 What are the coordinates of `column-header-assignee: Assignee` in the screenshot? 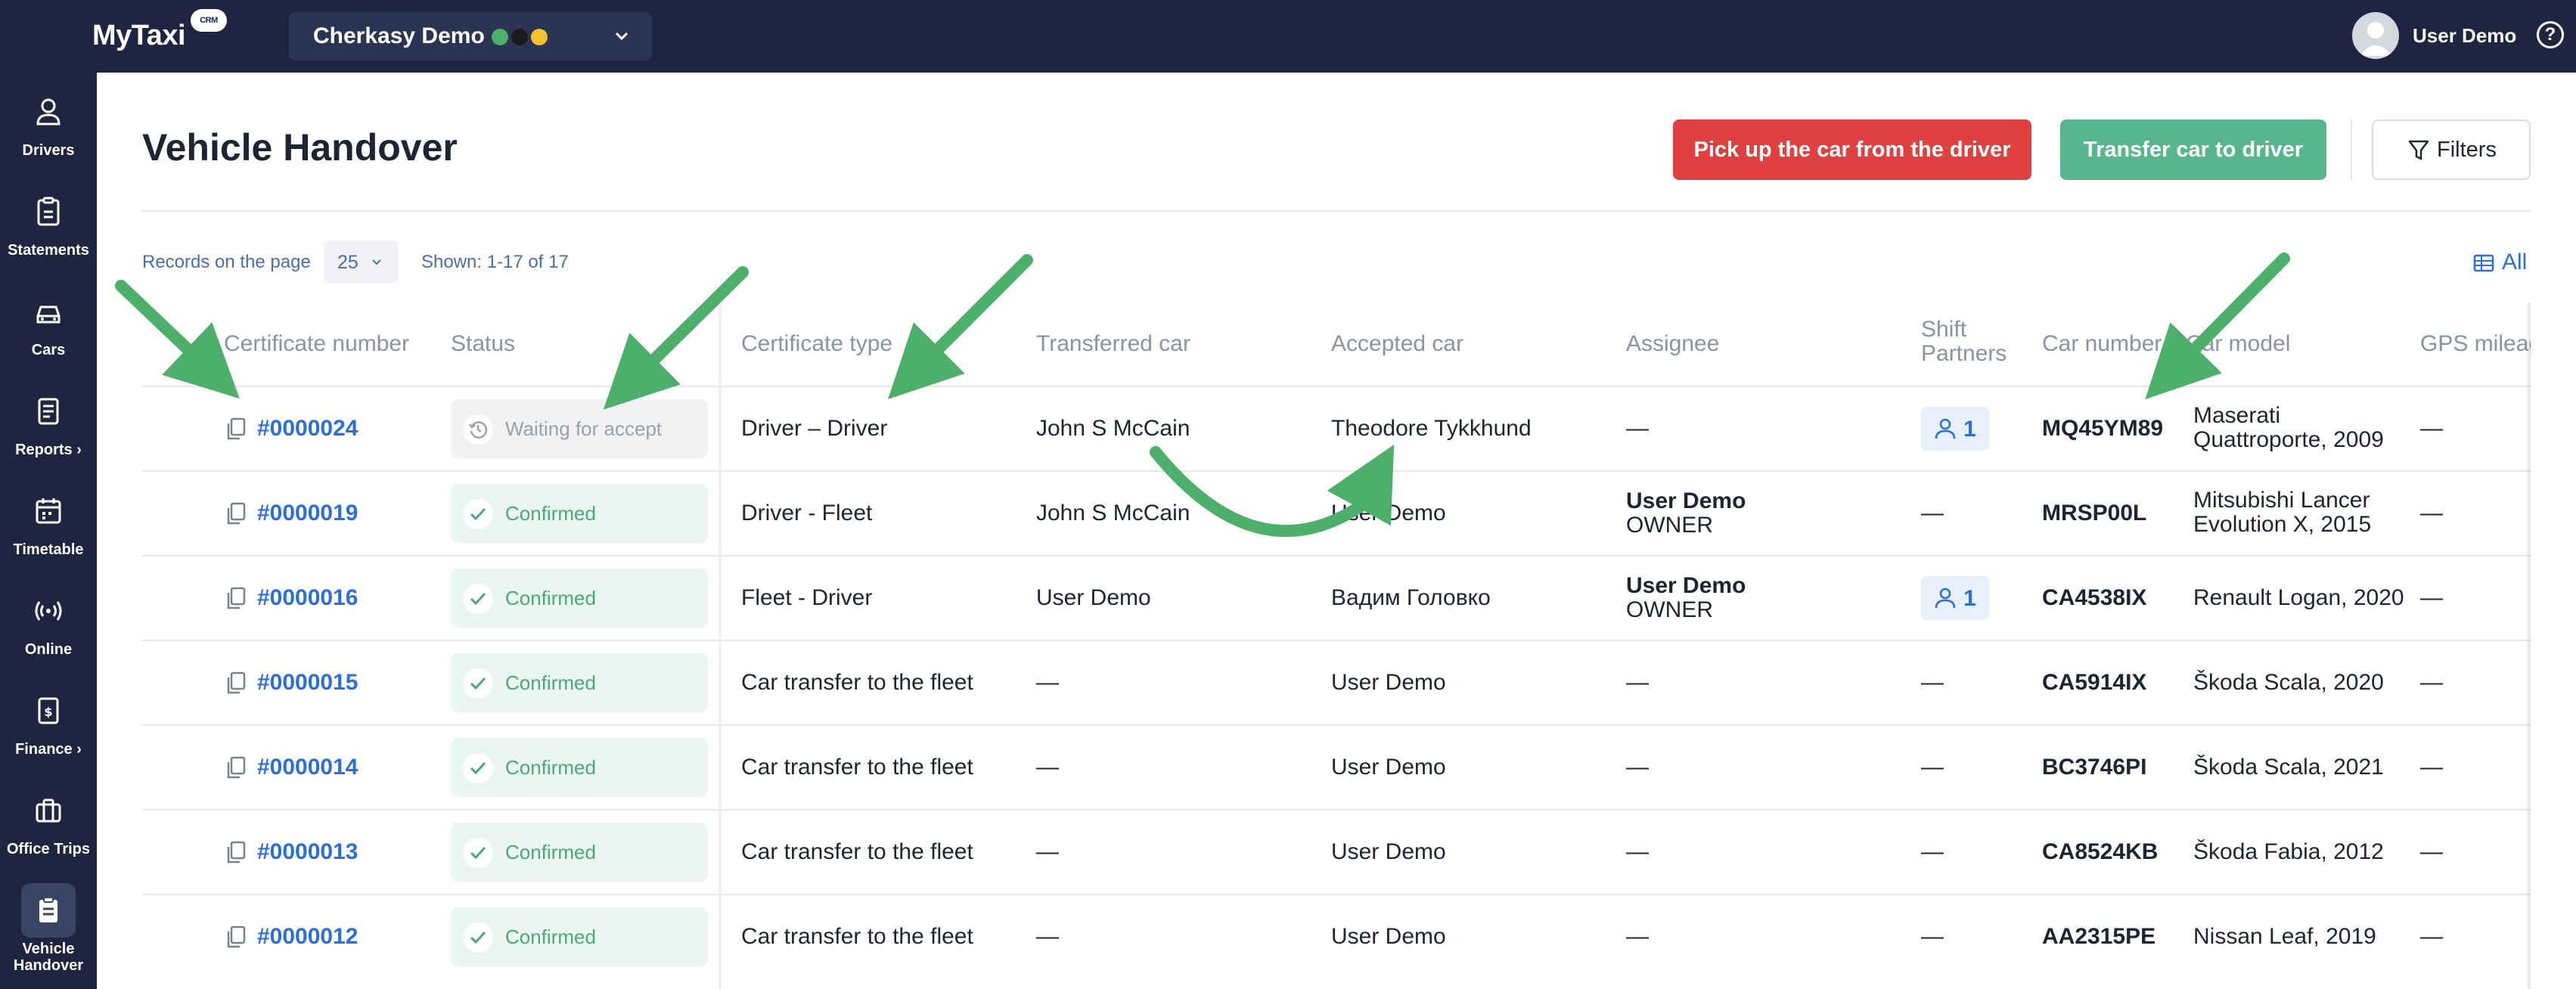 It's located at (1672, 344).